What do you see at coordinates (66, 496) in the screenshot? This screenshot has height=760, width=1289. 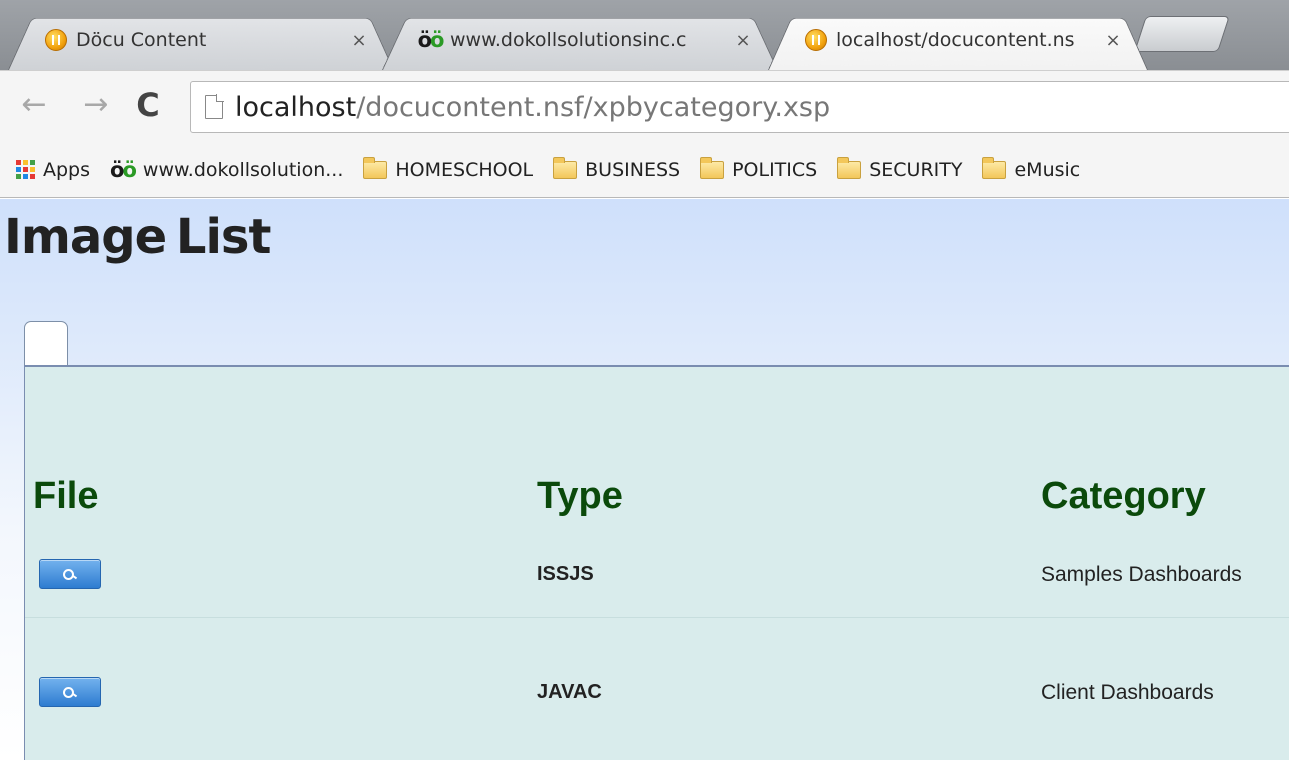 I see `column-header-file: File` at bounding box center [66, 496].